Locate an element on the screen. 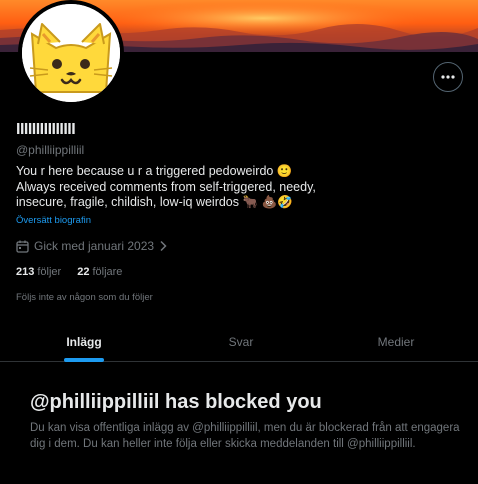 The width and height of the screenshot is (478, 484). chevron-right-icon is located at coordinates (163, 246).